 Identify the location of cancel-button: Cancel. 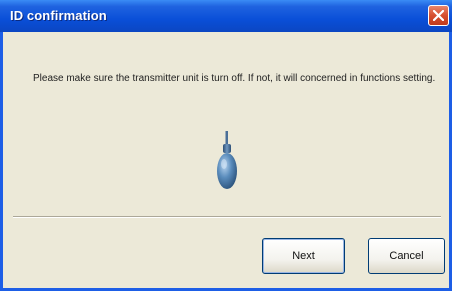
(406, 256).